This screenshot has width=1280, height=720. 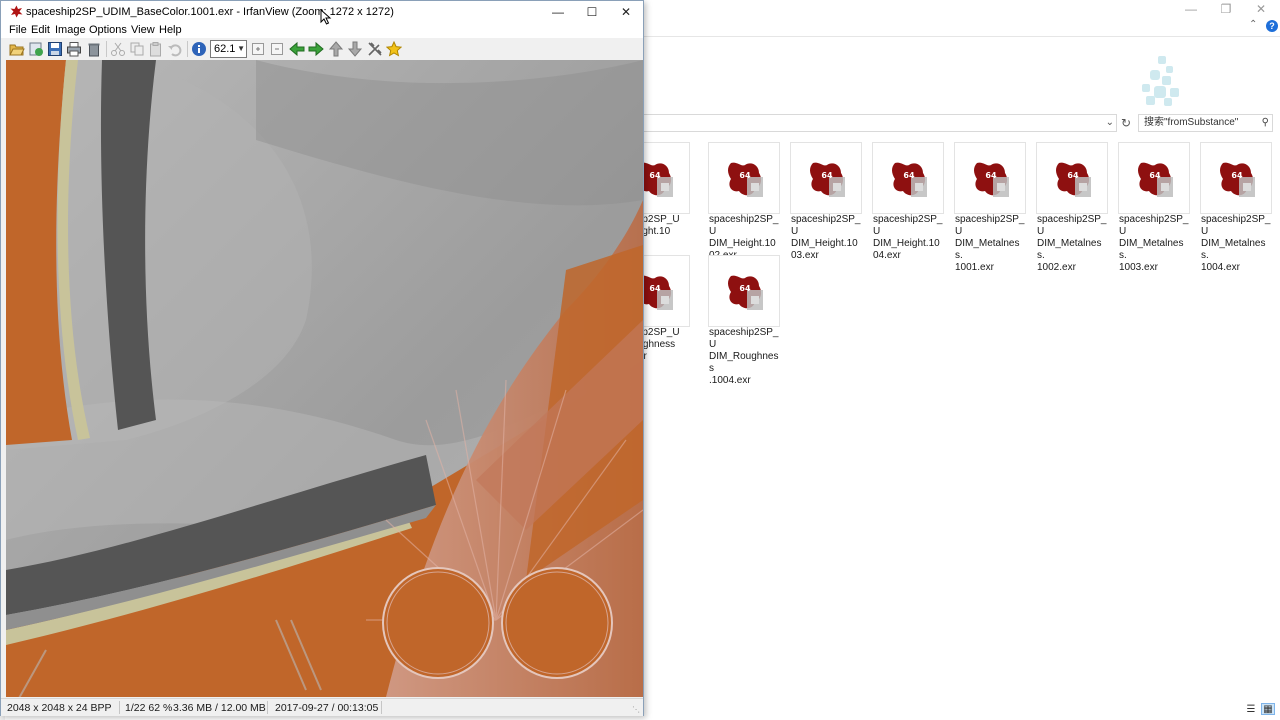 I want to click on file-item-clip: 64 ceship2SP_U _Roughness 03.exr, so click(x=666, y=311).